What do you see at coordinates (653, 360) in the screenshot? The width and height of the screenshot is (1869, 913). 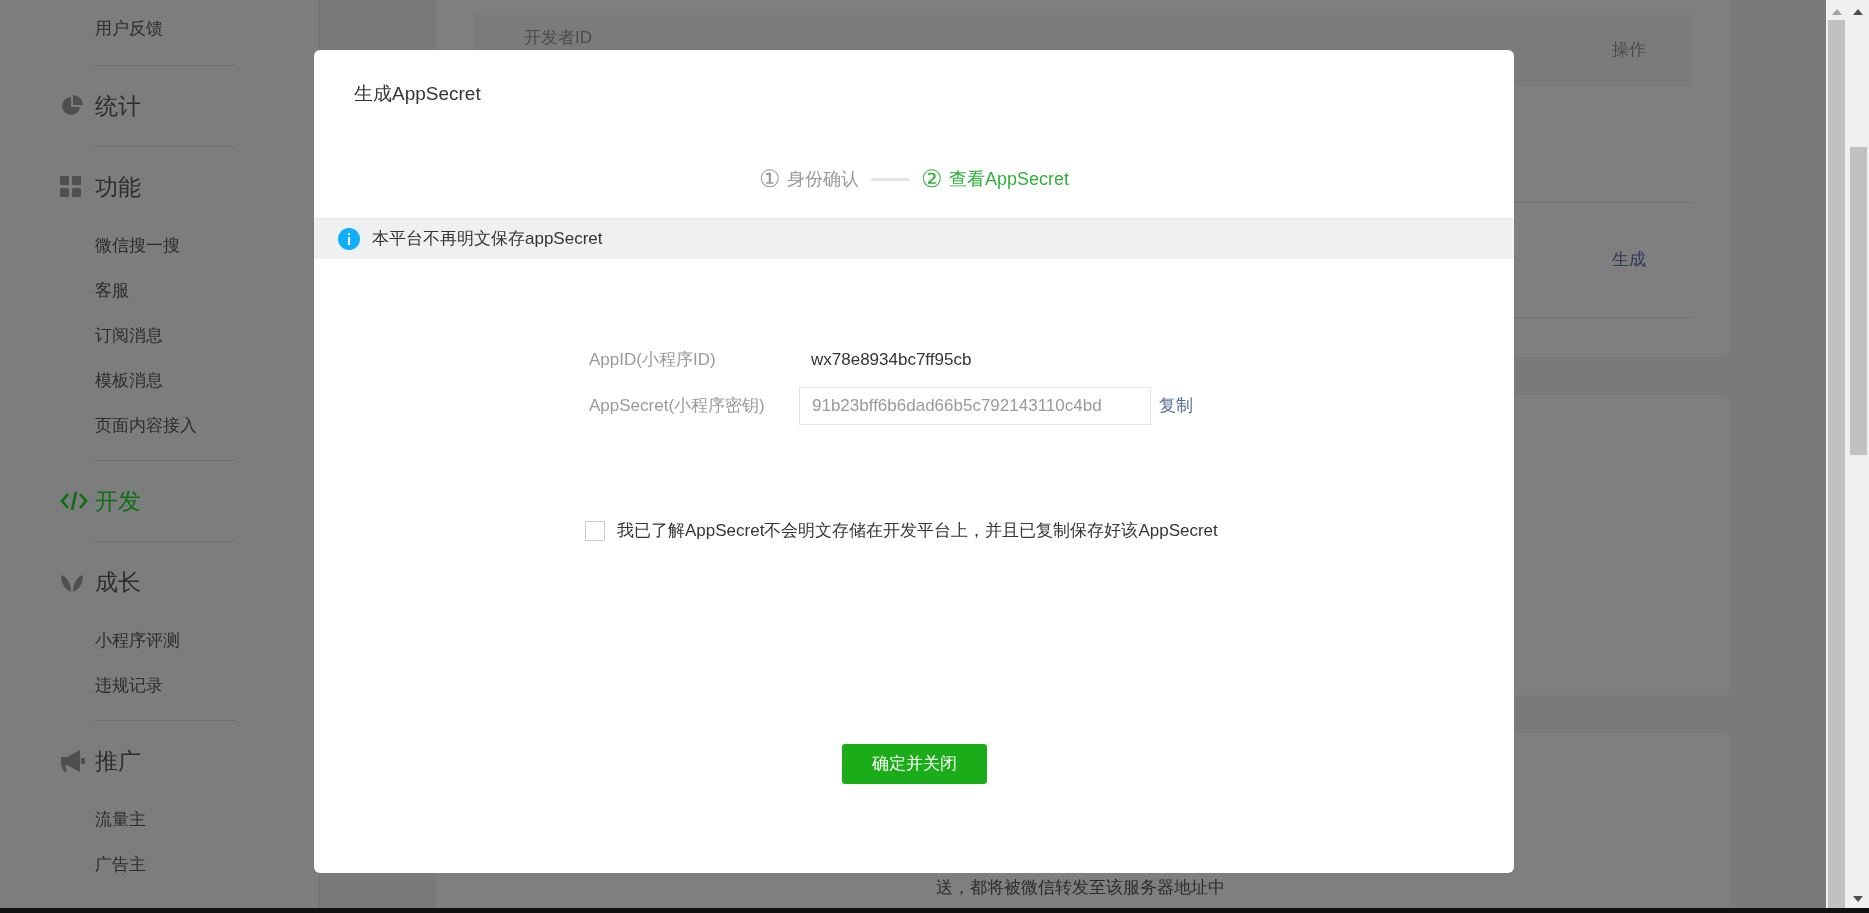 I see `field-label: AppID(小程序ID)` at bounding box center [653, 360].